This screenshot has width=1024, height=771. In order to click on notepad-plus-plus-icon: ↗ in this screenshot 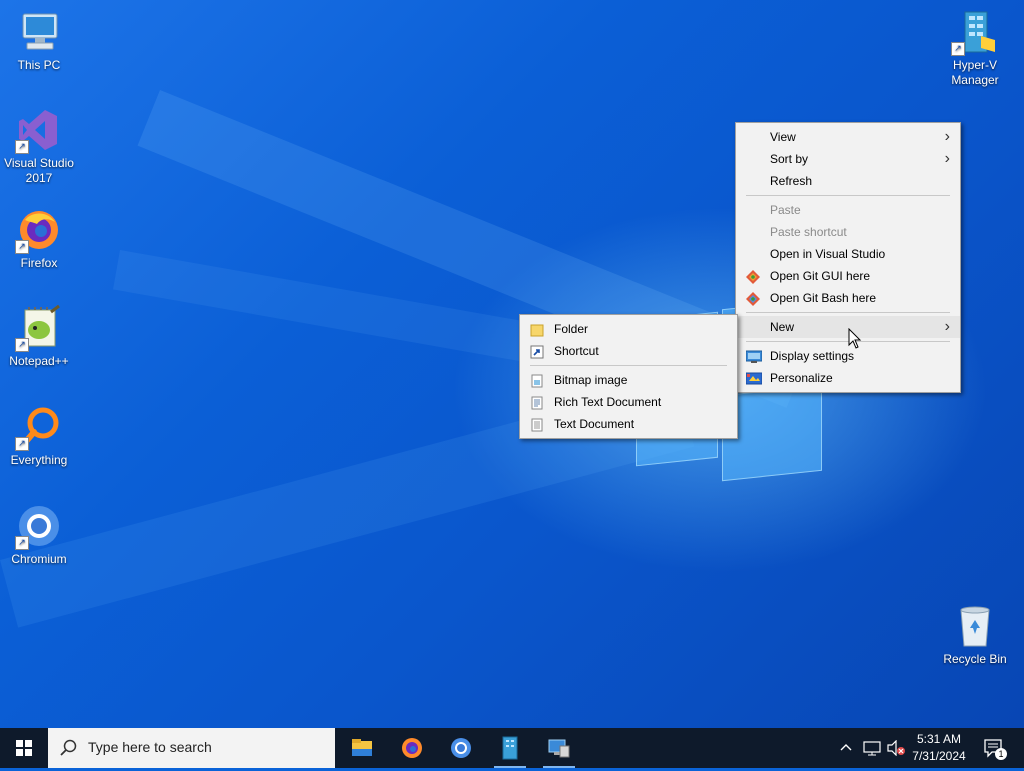, I will do `click(39, 328)`.